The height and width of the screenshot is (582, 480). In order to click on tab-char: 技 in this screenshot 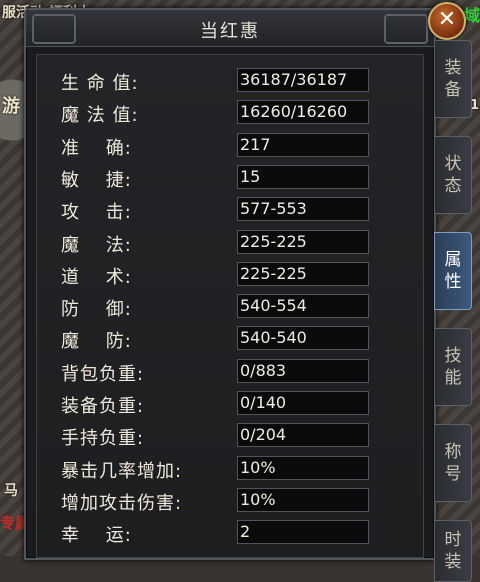, I will do `click(453, 356)`.